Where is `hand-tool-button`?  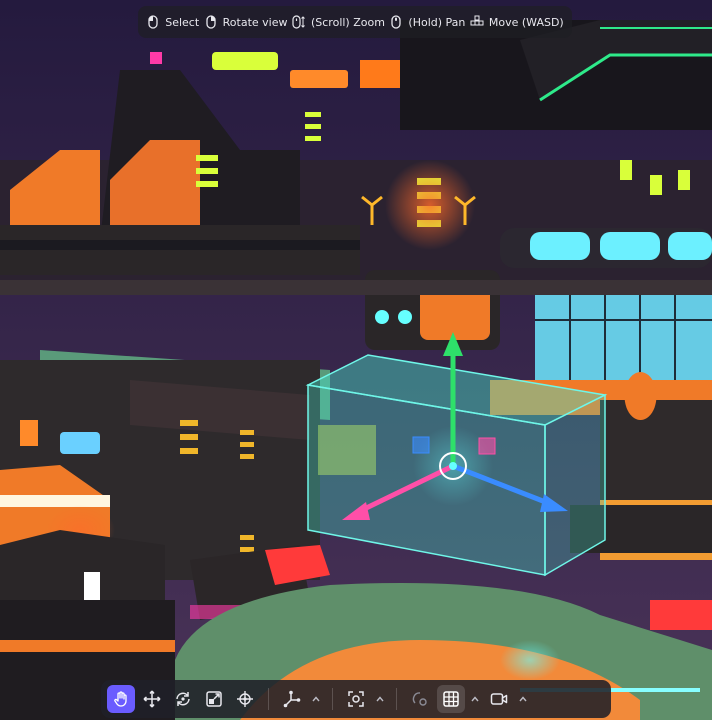
hand-tool-button is located at coordinates (121, 699).